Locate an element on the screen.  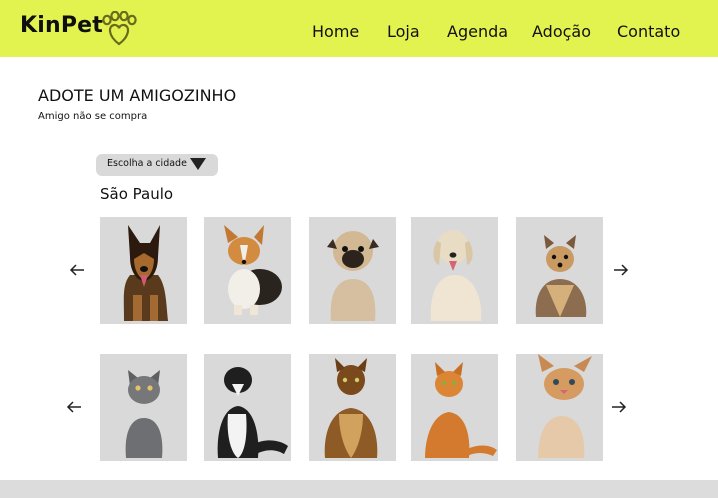
pet-card-maine-coon is located at coordinates (352, 407).